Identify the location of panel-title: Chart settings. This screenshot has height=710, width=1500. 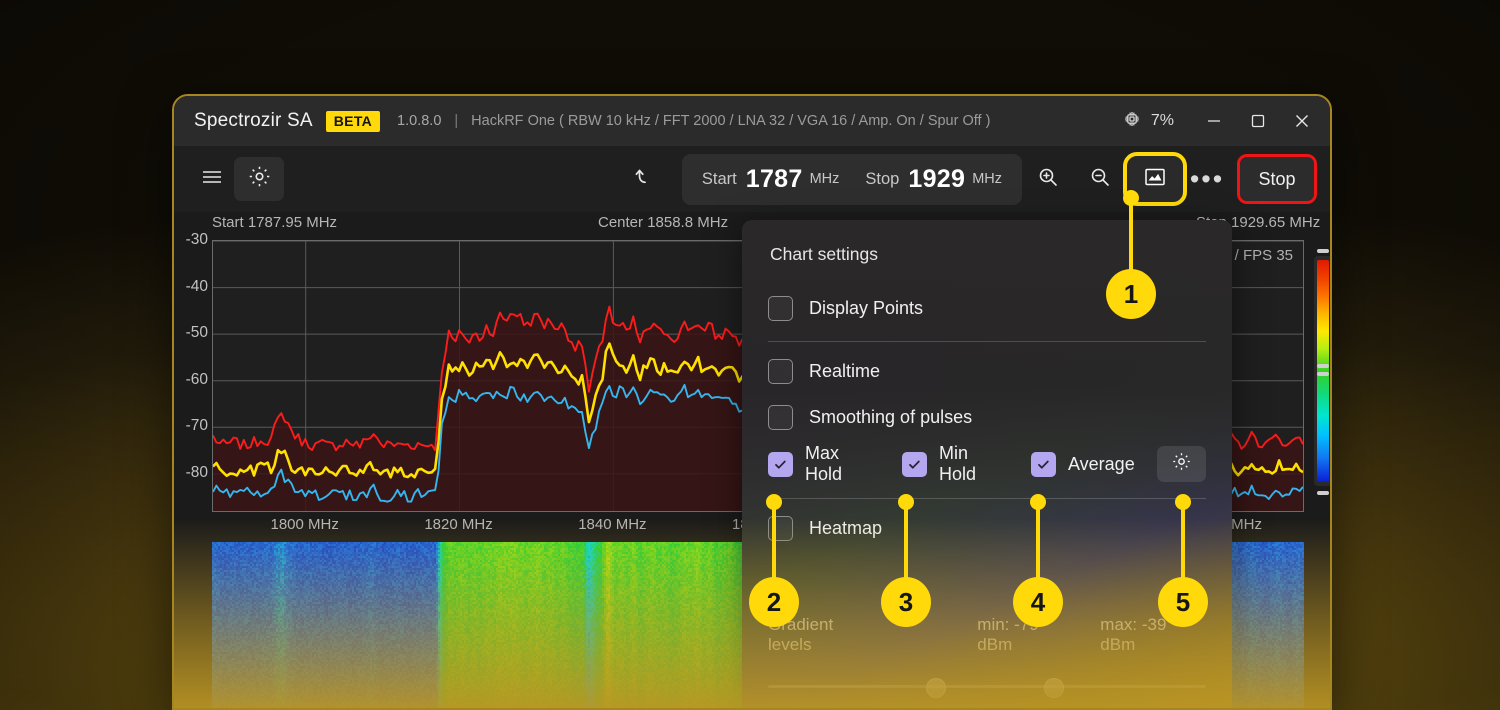
(824, 254).